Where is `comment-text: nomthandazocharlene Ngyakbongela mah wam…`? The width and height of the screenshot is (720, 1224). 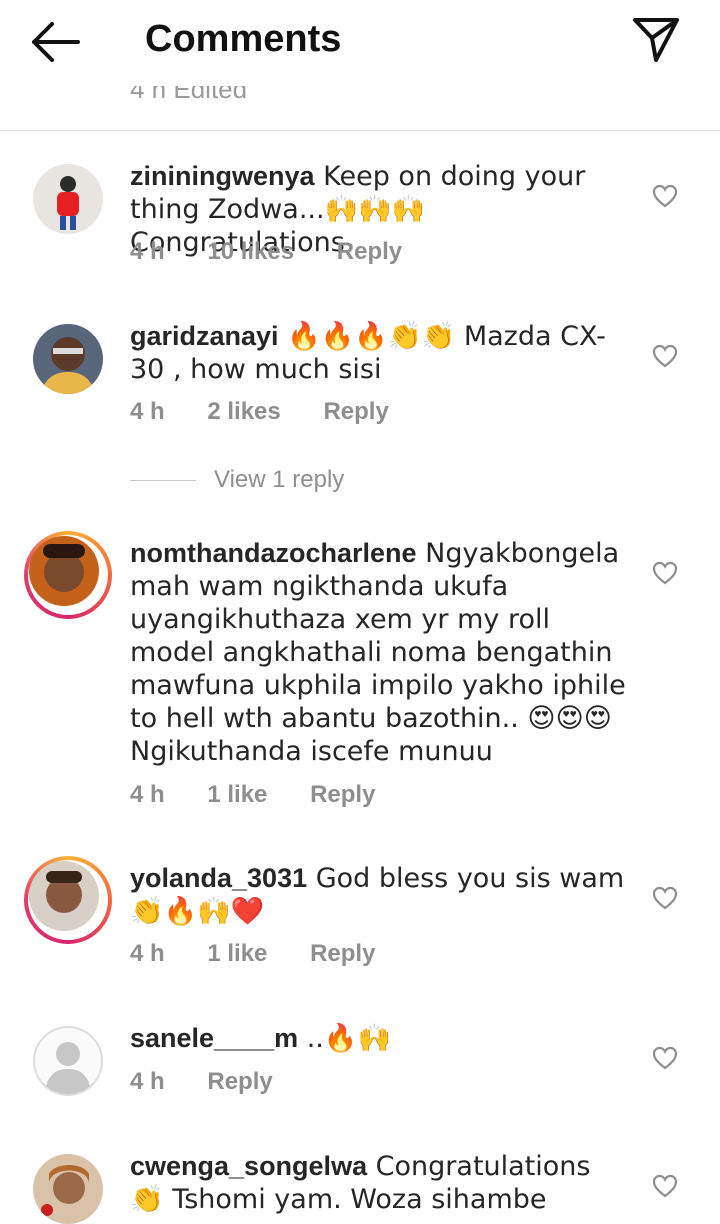 comment-text: nomthandazocharlene Ngyakbongela mah wam… is located at coordinates (380, 652).